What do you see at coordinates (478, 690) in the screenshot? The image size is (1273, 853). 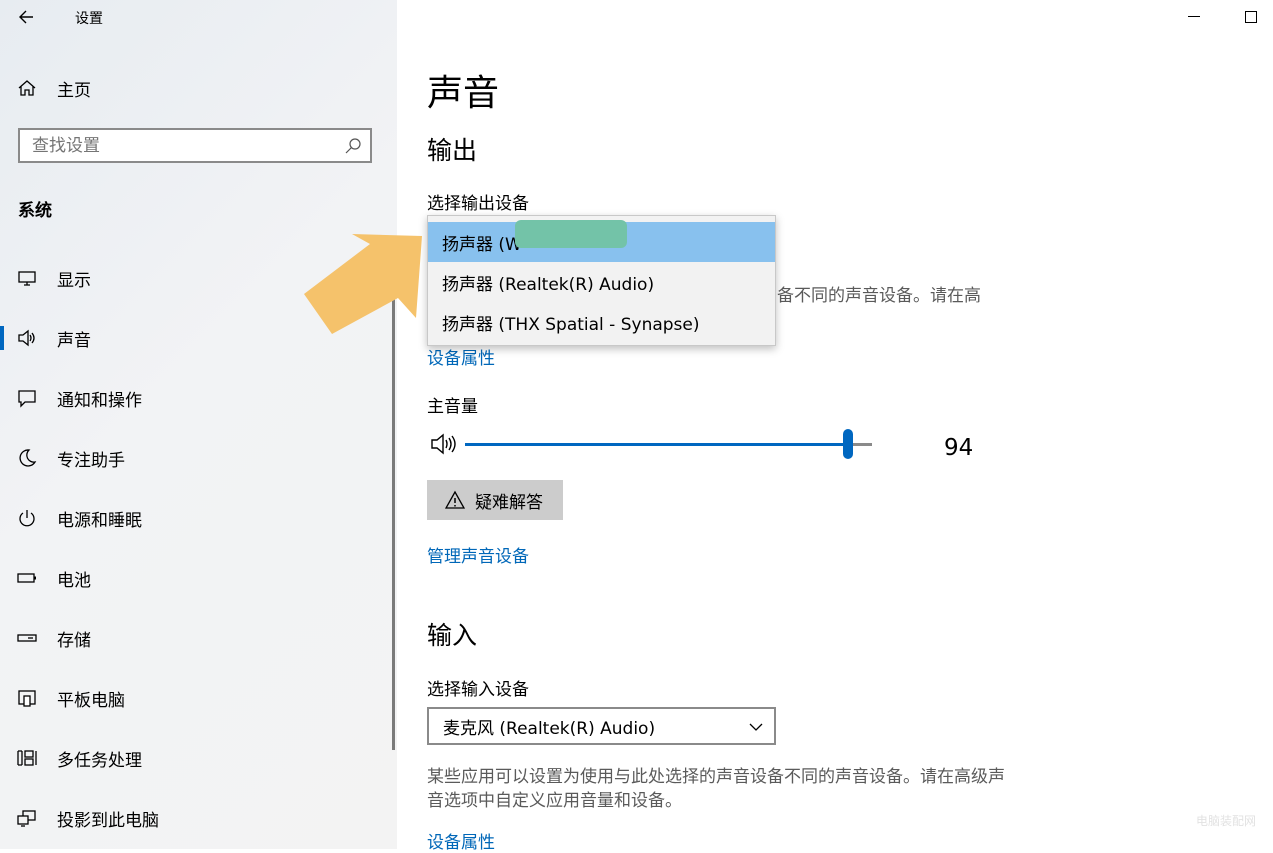 I see `input-select-label: 选择输入设备` at bounding box center [478, 690].